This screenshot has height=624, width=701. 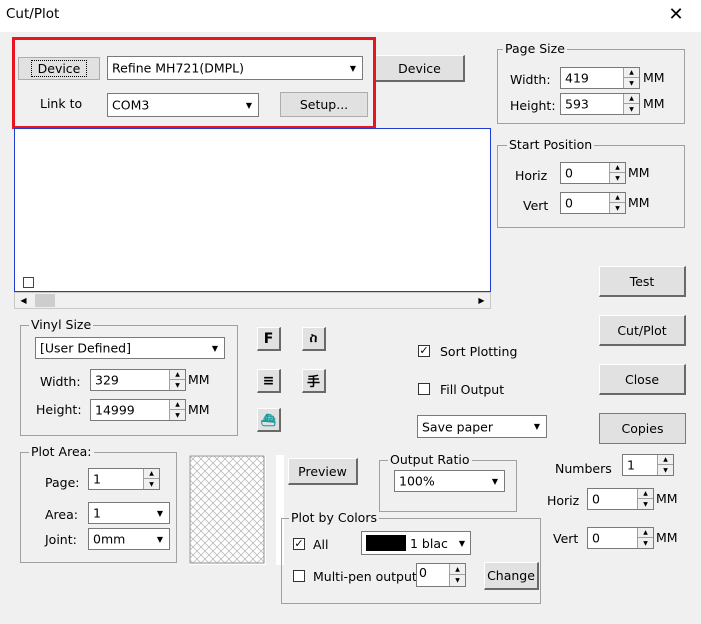 I want to click on test-label: Test, so click(x=642, y=281).